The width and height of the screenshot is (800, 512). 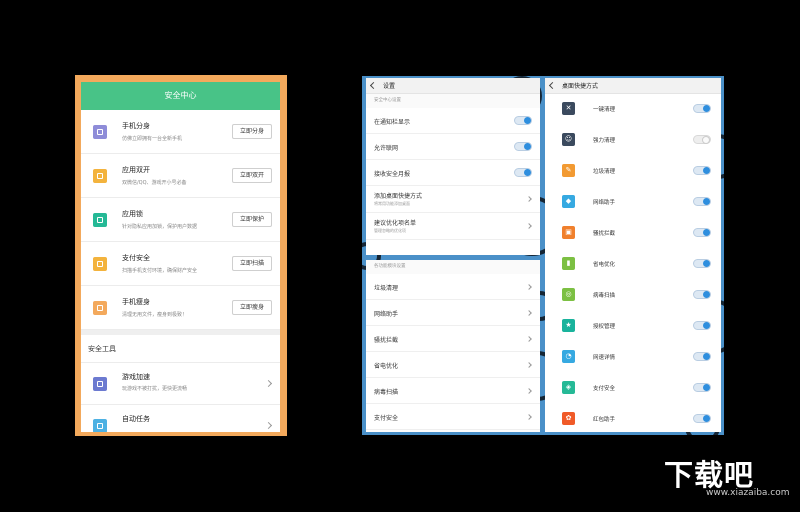 I want to click on feature-description: 双微信/QQ、游戏开小号必备, so click(x=154, y=183).